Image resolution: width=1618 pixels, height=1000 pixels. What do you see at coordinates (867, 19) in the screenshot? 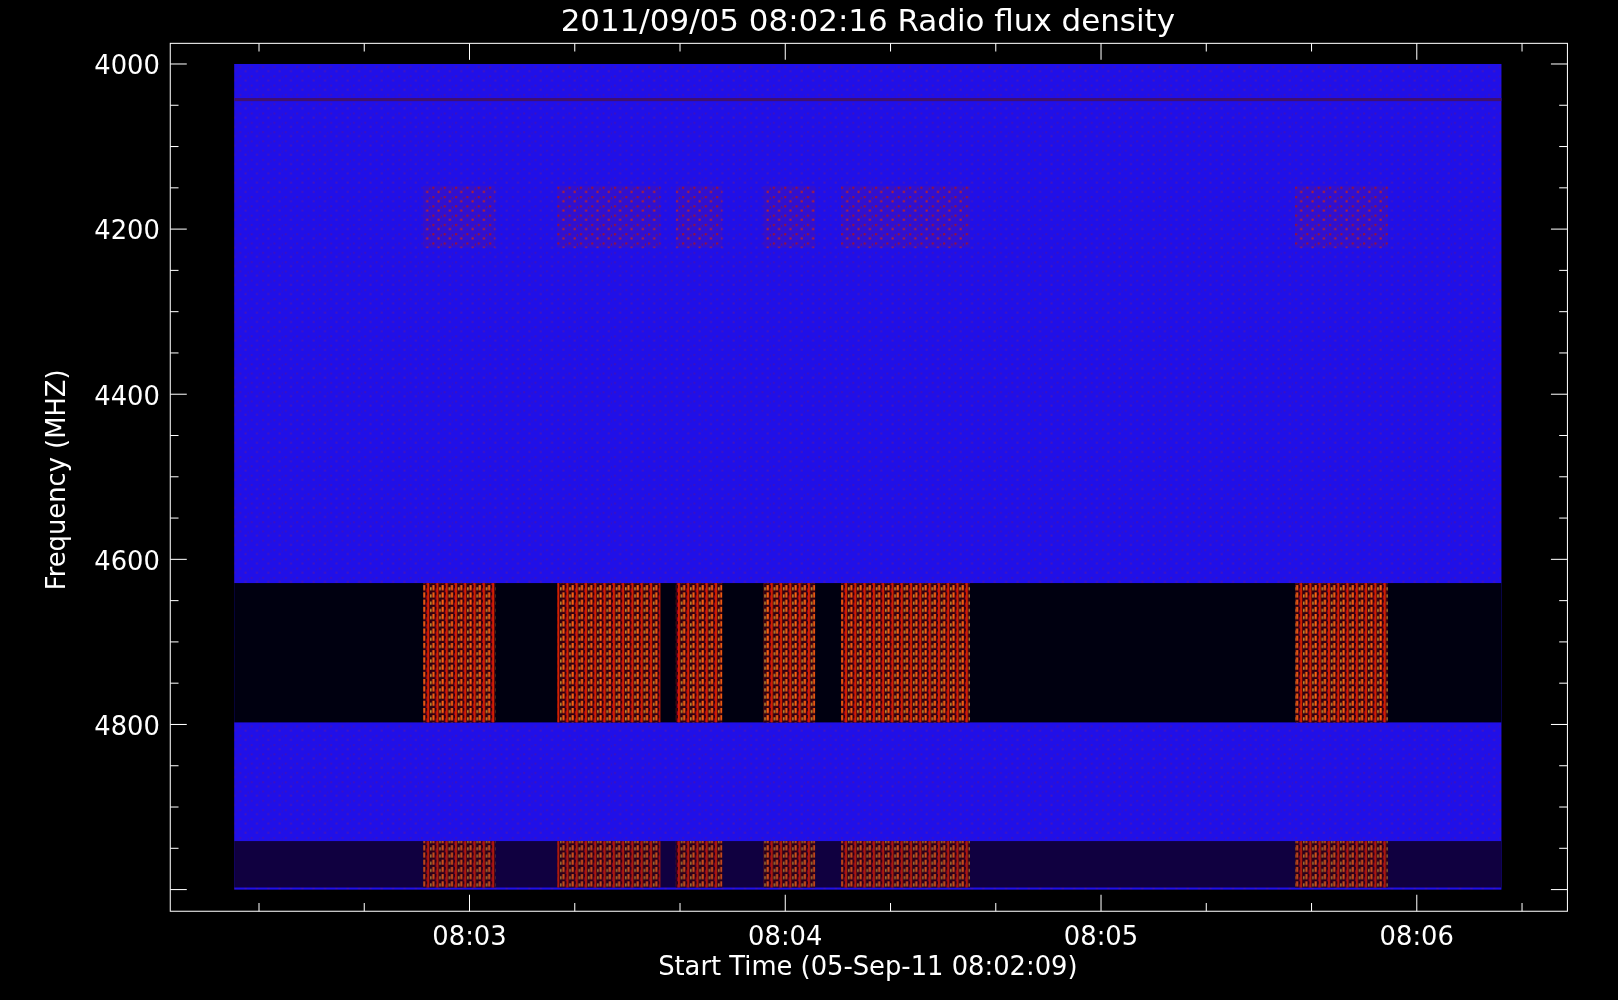
I see `chart-title: 2011/09/05 08:02:16 Radio flux density` at bounding box center [867, 19].